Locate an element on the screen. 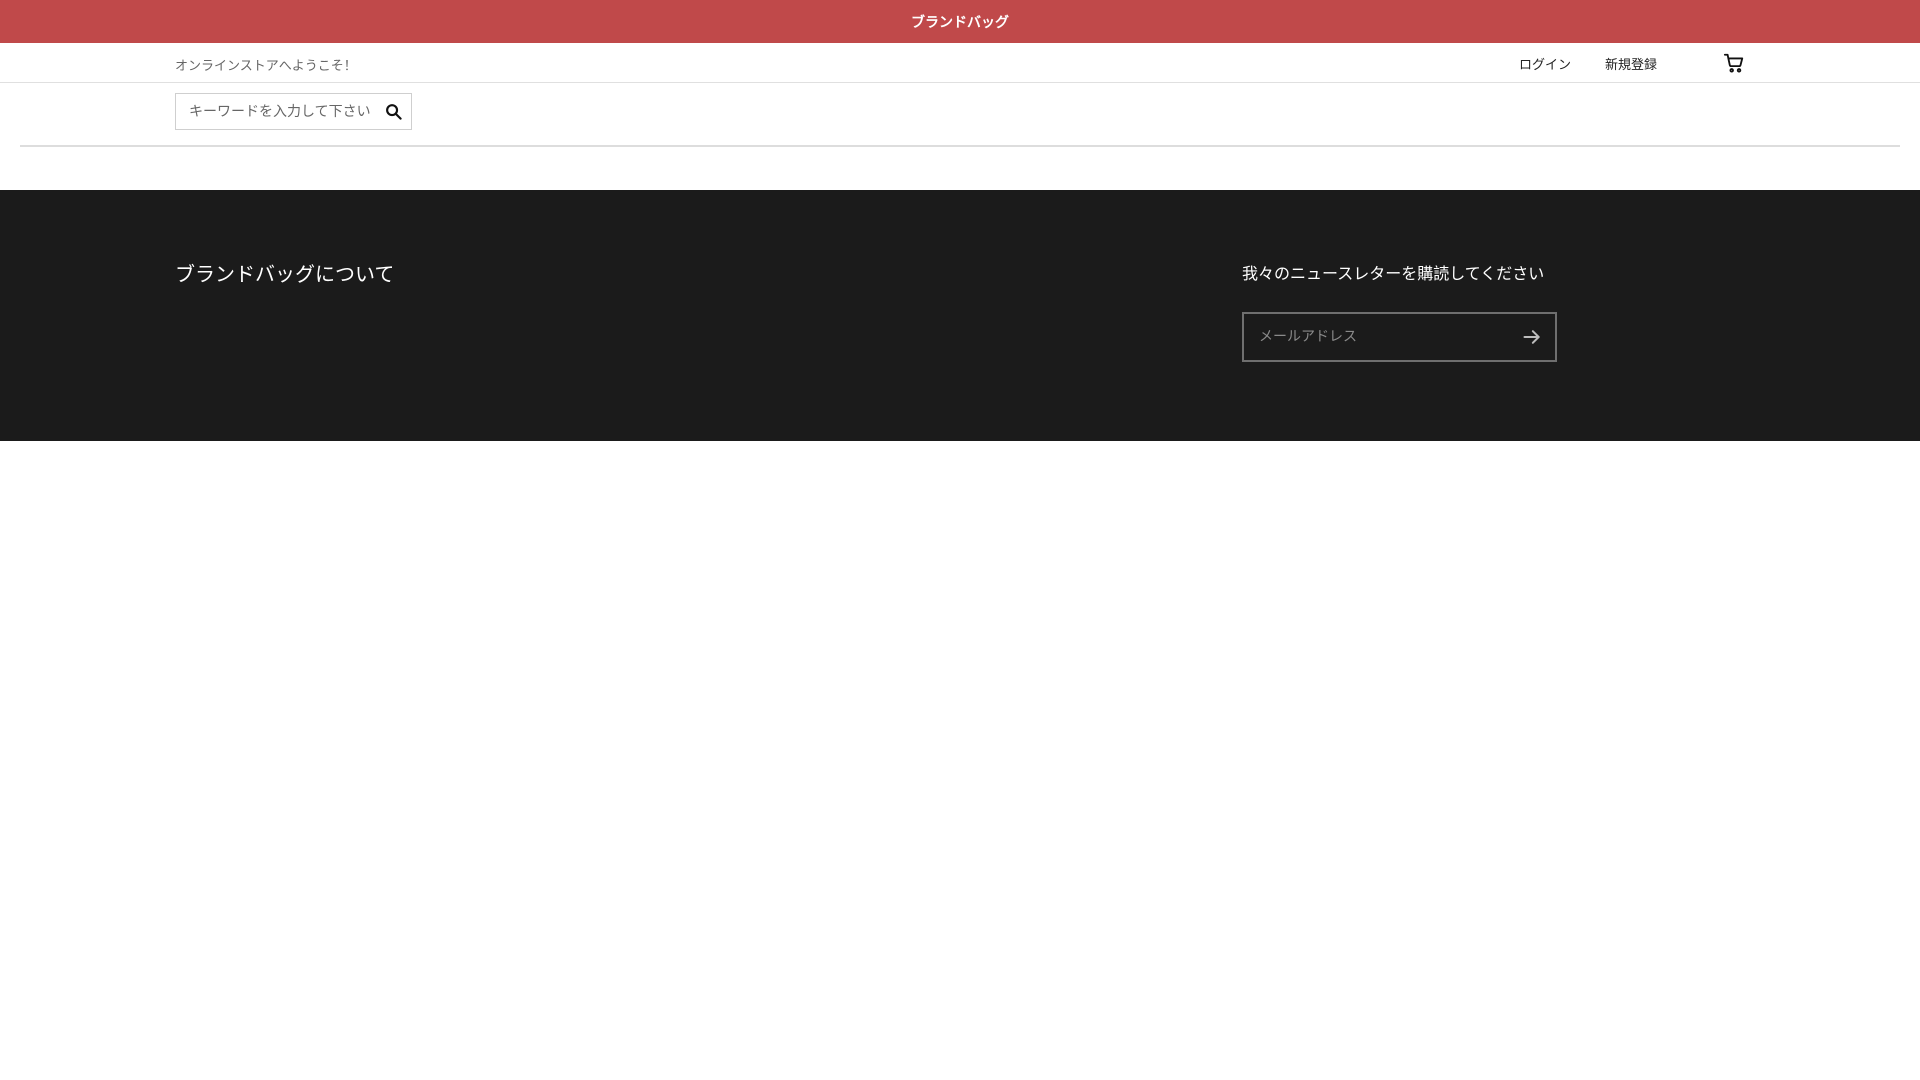 This screenshot has height=1080, width=1920. search-icon is located at coordinates (393, 111).